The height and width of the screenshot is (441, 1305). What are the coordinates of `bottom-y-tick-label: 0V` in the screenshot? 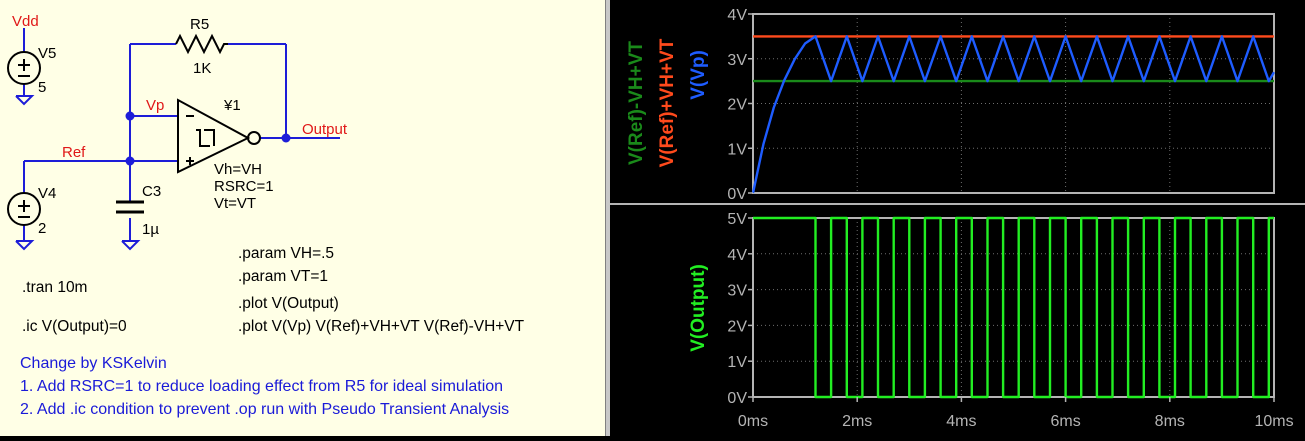 It's located at (737, 398).